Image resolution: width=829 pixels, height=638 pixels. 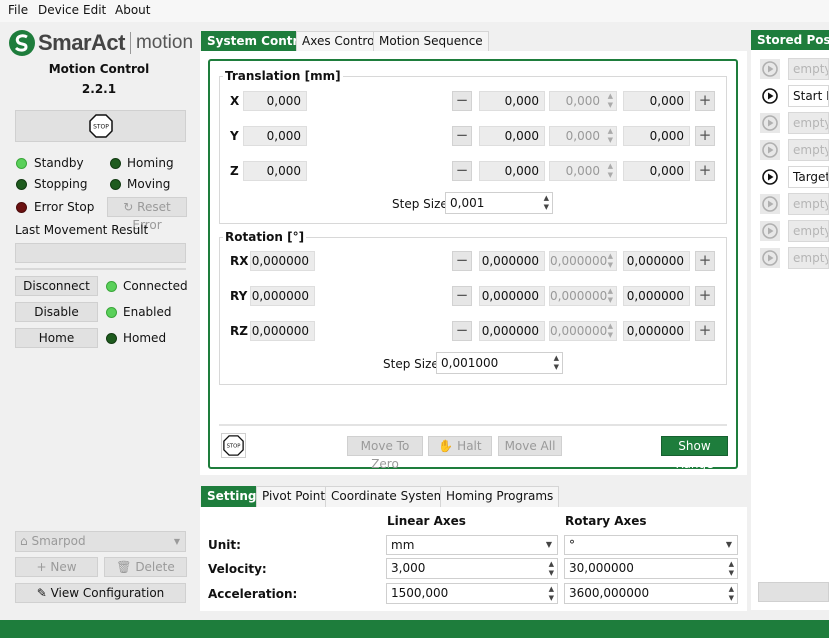 I want to click on rotation-current-value: 0,000000, so click(x=282, y=261).